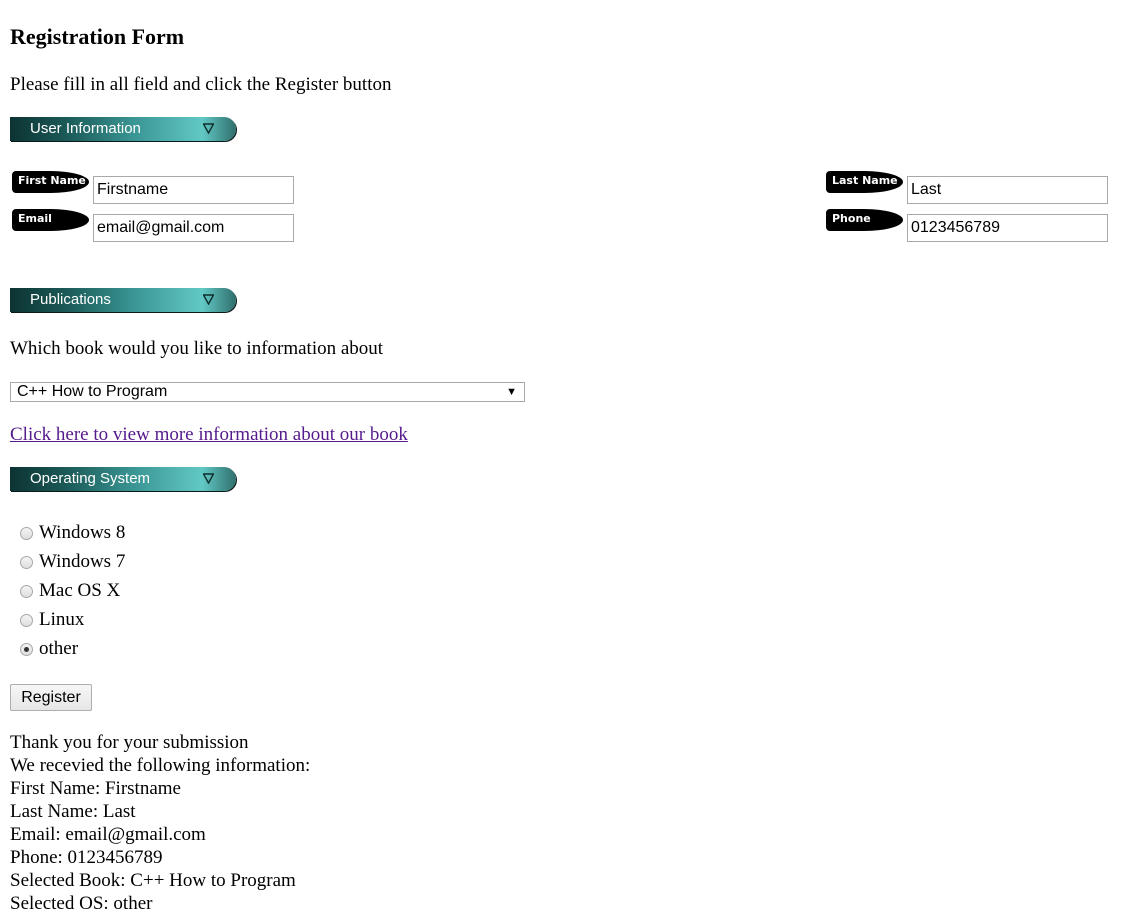 Image resolution: width=1140 pixels, height=924 pixels. What do you see at coordinates (80, 590) in the screenshot?
I see `os-option-label: Mac OS X` at bounding box center [80, 590].